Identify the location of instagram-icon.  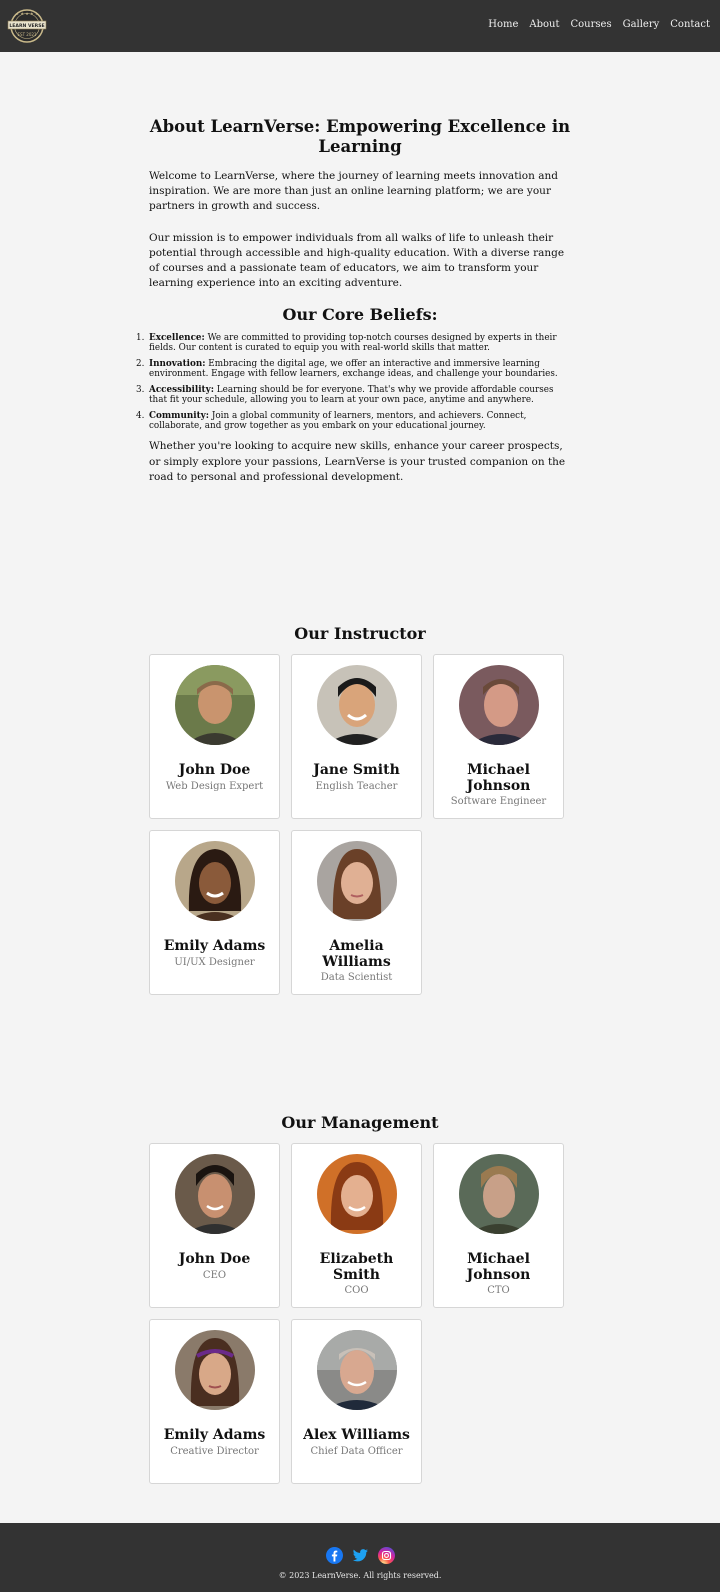
(386, 1555).